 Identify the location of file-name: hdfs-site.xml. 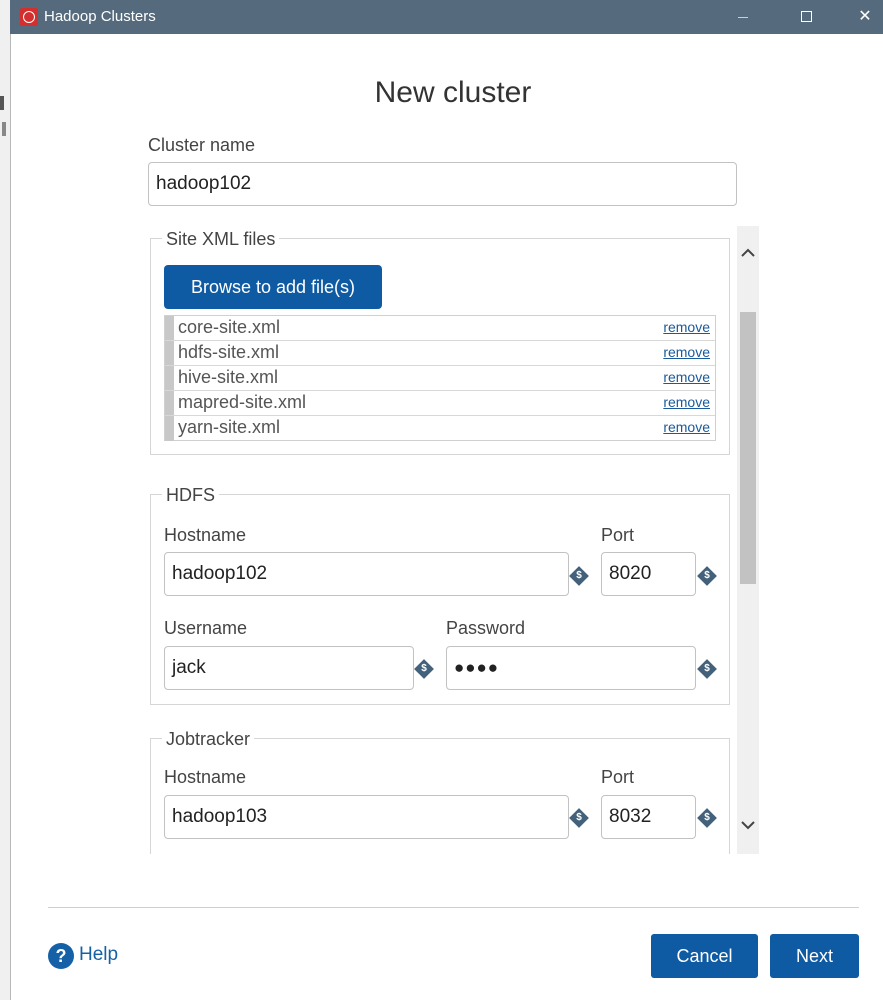
(229, 352).